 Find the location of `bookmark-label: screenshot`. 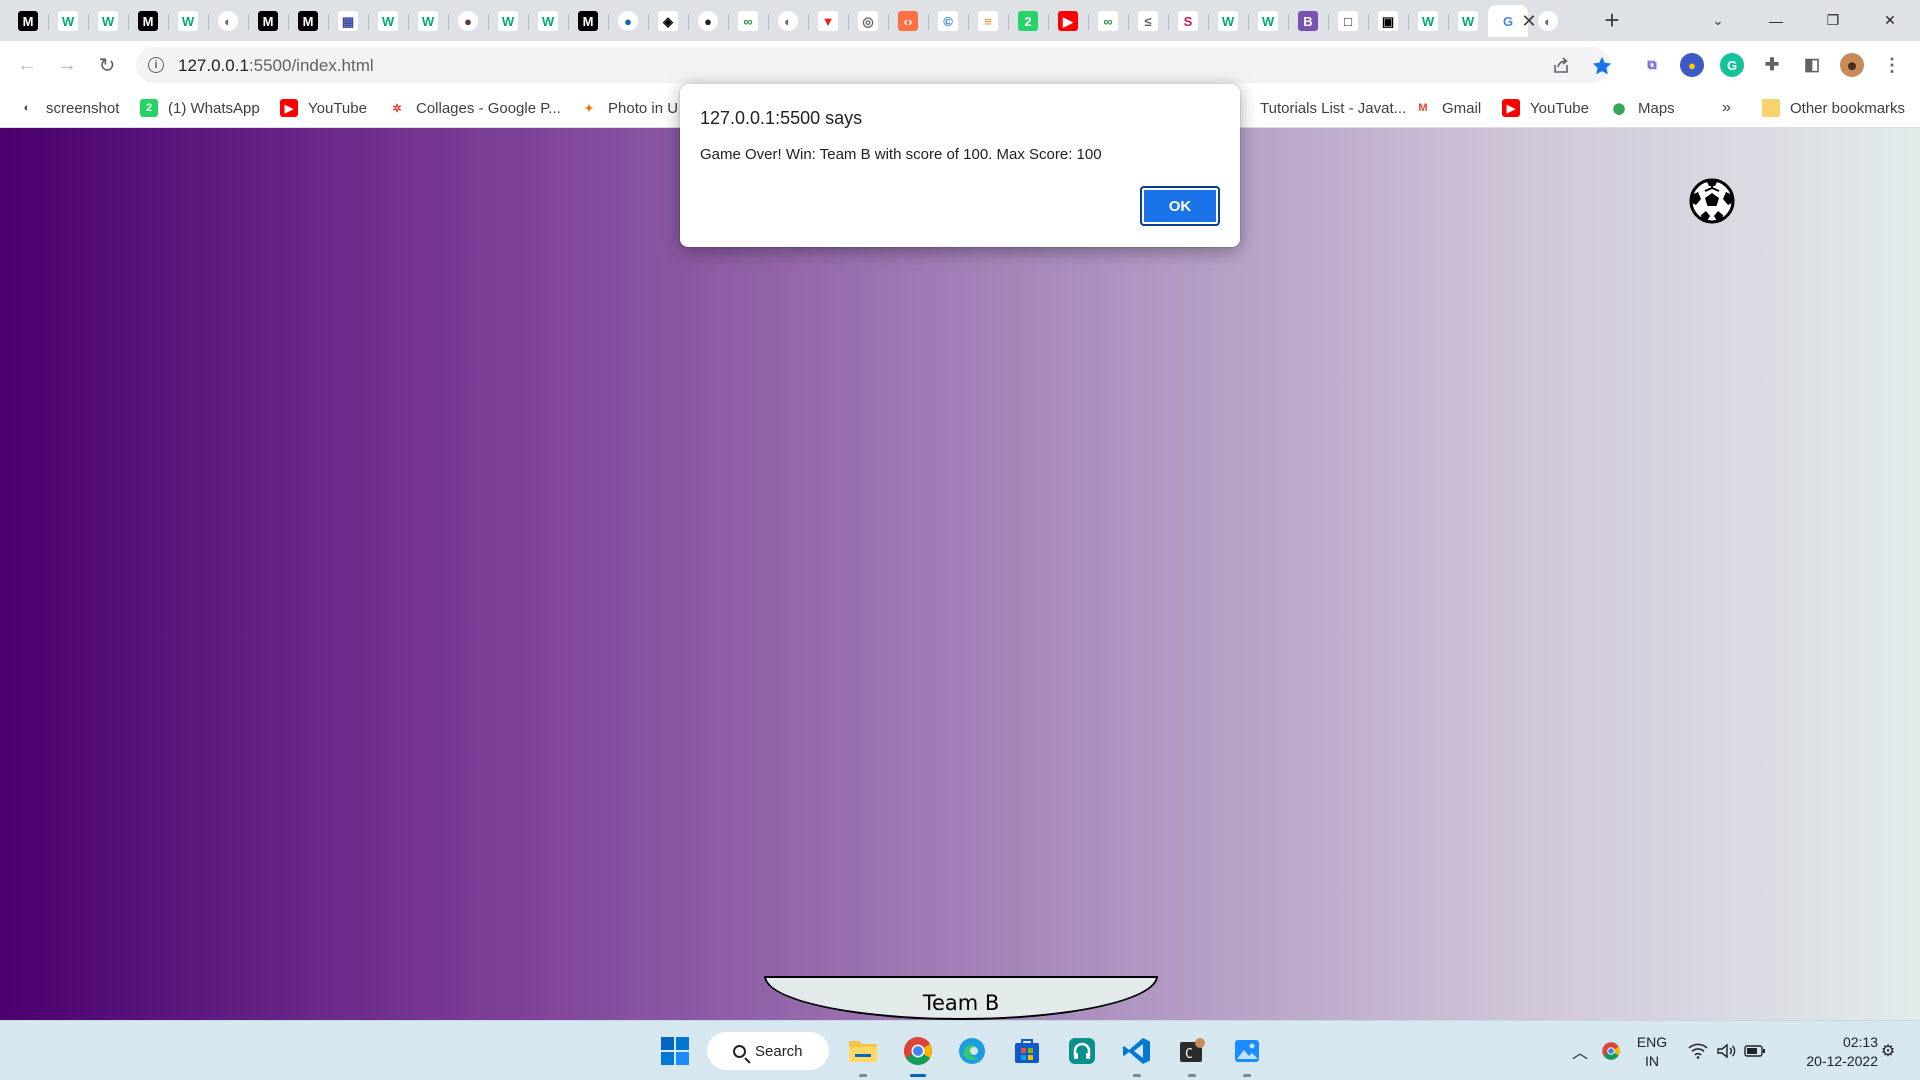

bookmark-label: screenshot is located at coordinates (83, 108).